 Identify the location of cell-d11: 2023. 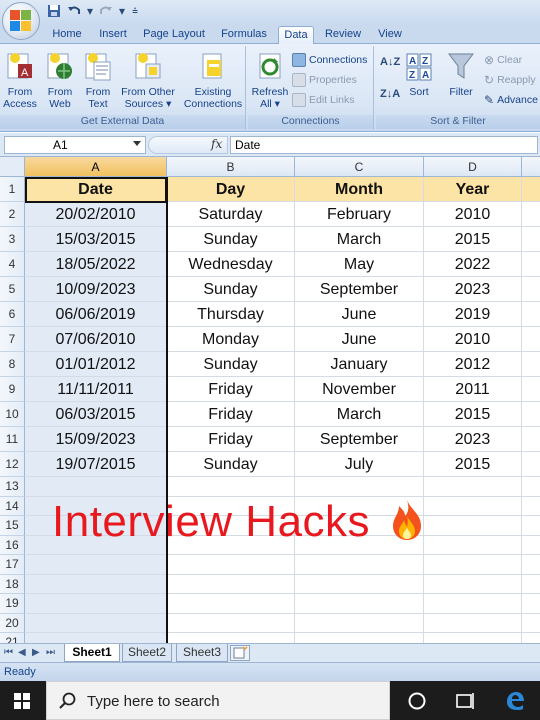
(473, 439).